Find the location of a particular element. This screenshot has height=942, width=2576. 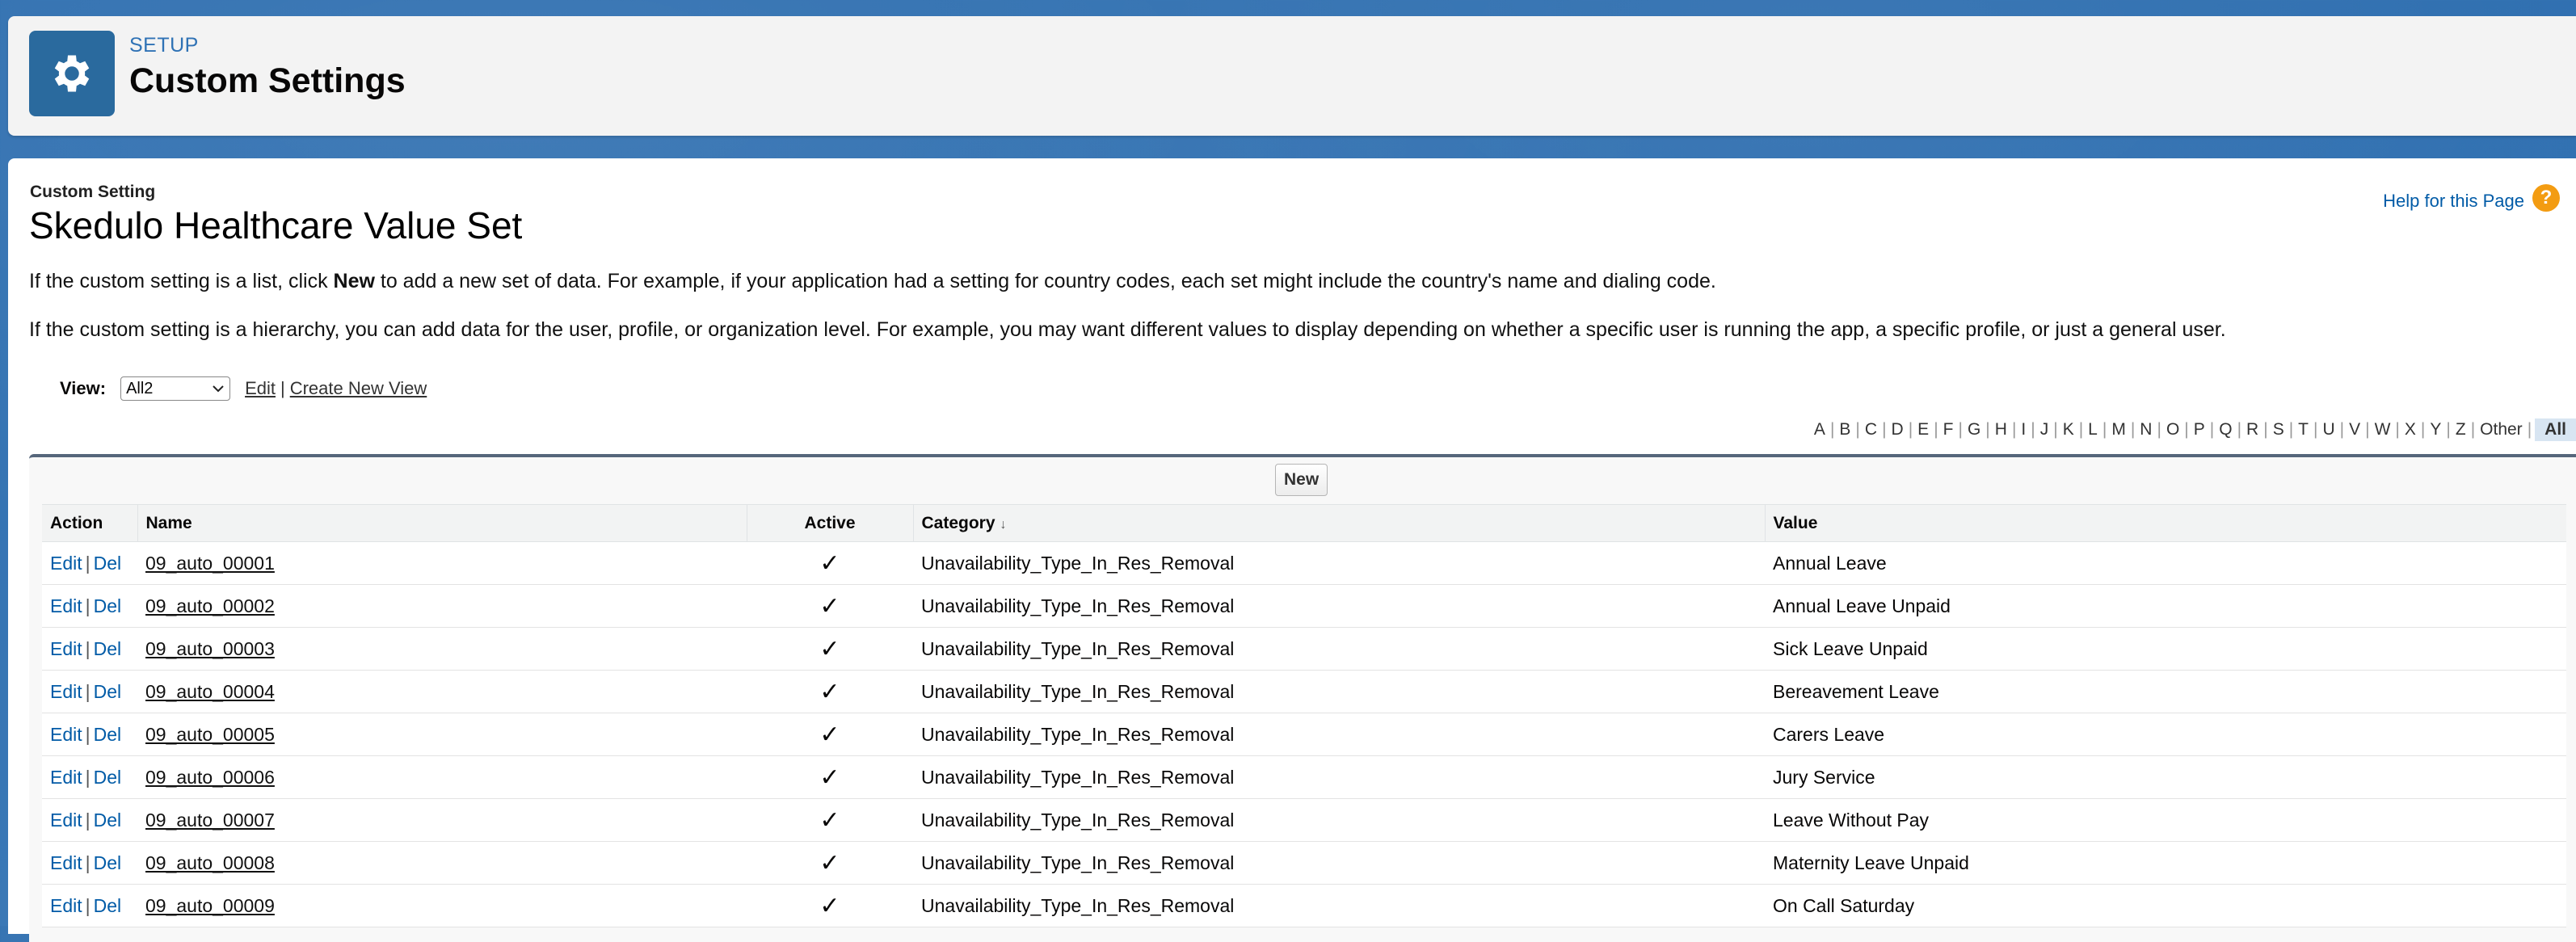

value-cell: Maternity Leave Unpaid is located at coordinates (2165, 863).